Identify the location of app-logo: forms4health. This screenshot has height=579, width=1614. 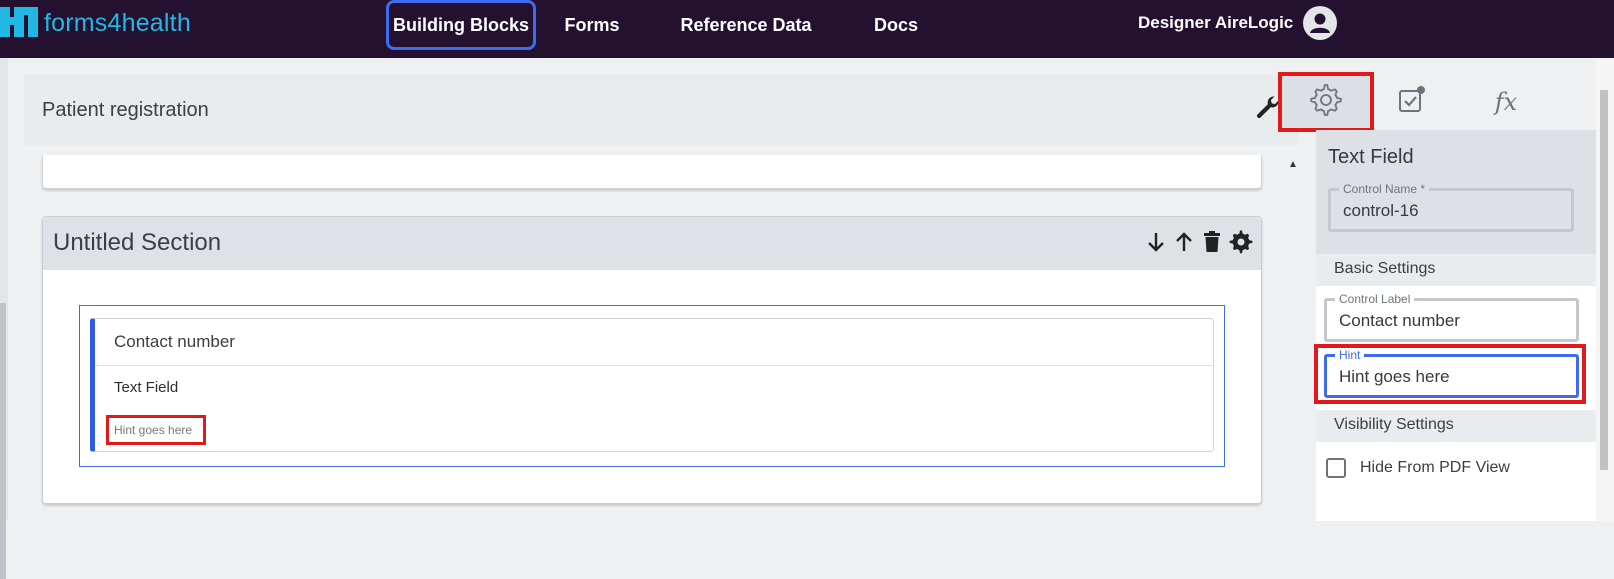
(95, 23).